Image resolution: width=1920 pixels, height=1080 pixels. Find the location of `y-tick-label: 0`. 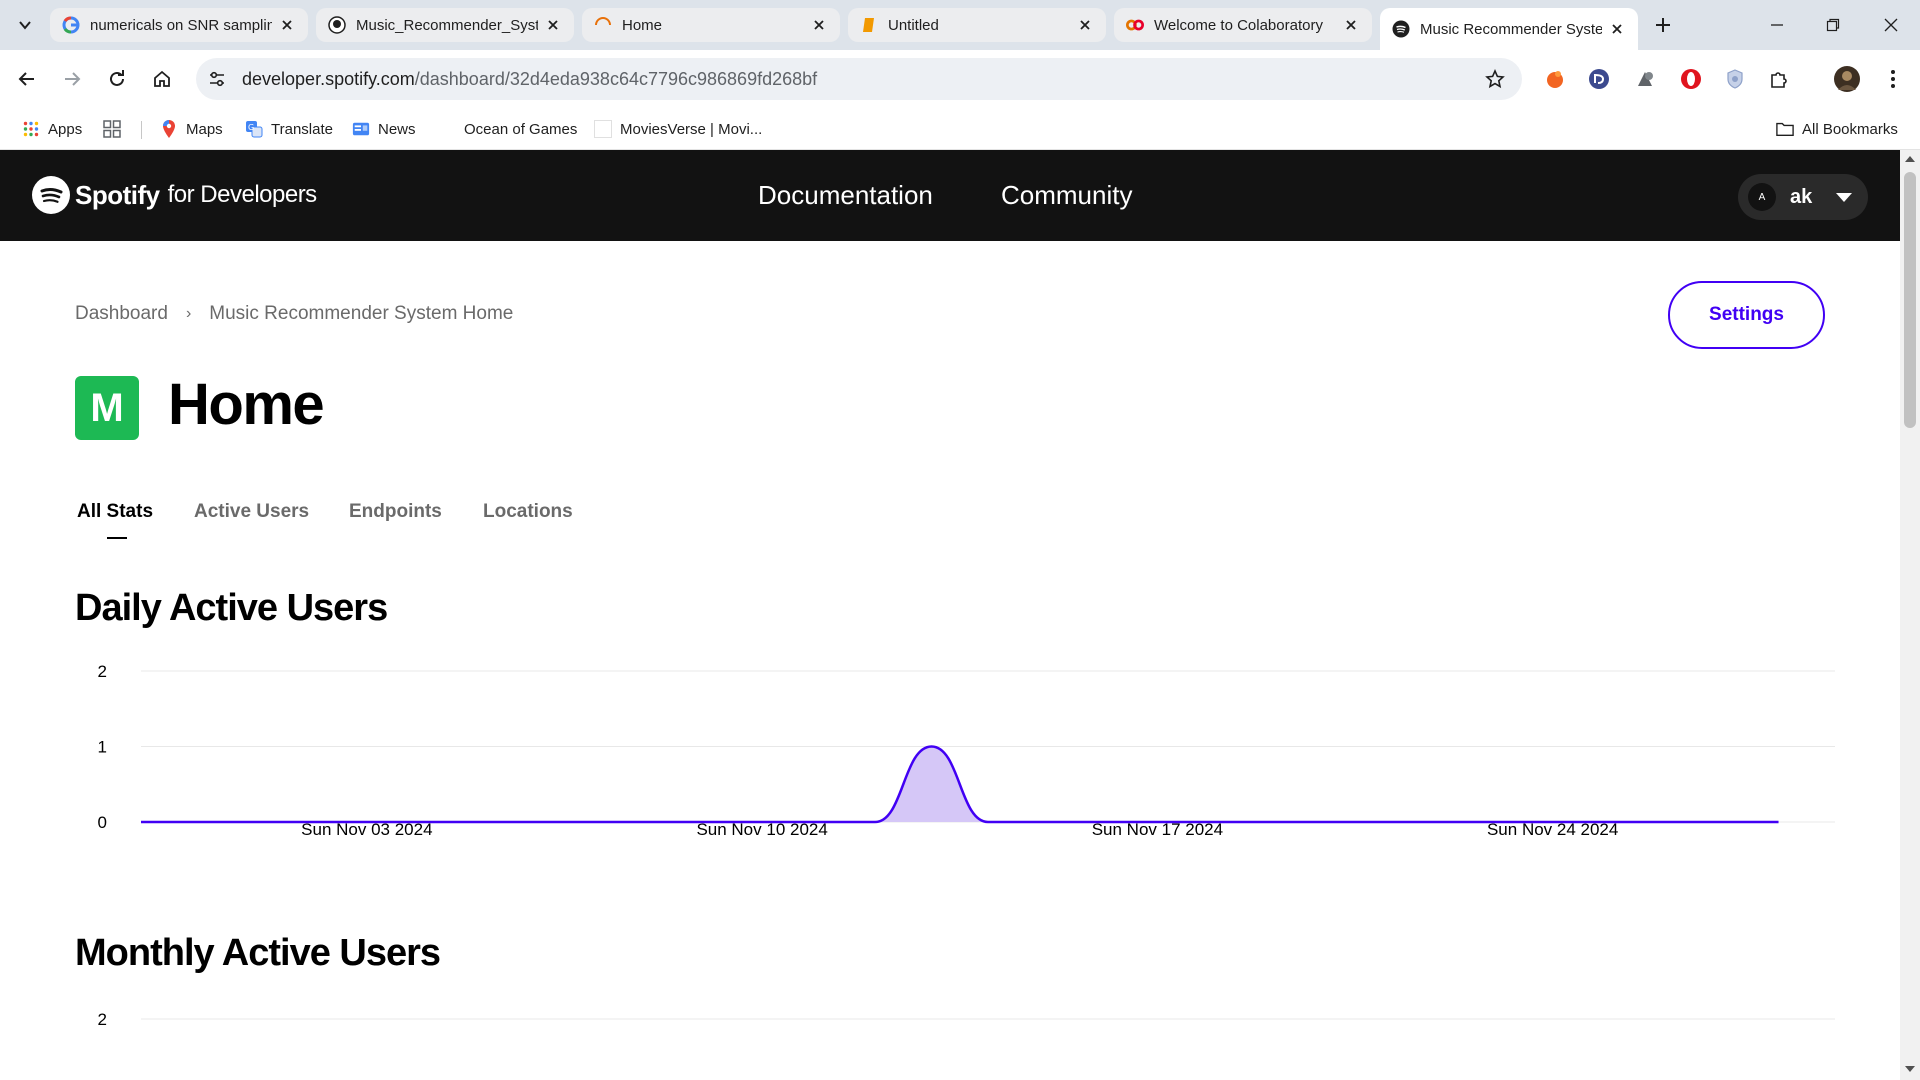

y-tick-label: 0 is located at coordinates (102, 822).